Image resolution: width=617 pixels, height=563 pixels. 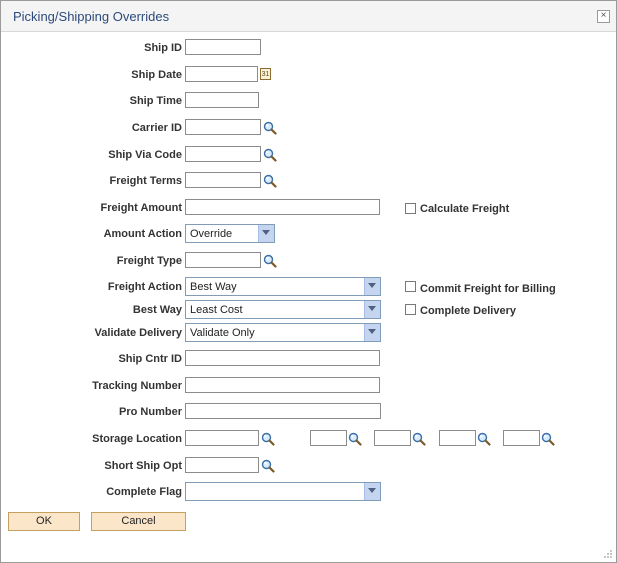 I want to click on complete-flag-dropdown, so click(x=283, y=491).